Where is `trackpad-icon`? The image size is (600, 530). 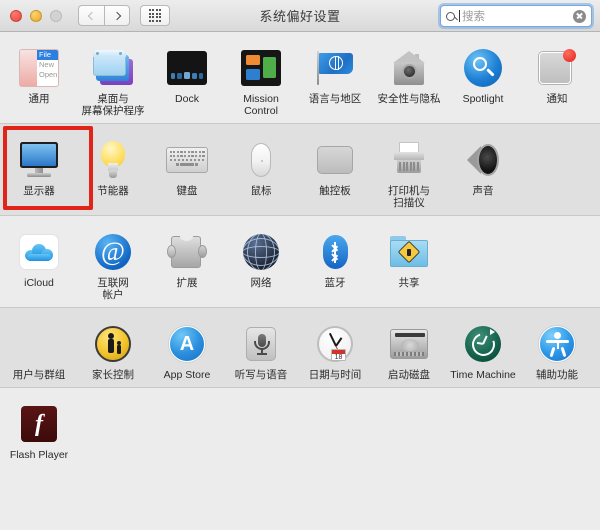 trackpad-icon is located at coordinates (335, 160).